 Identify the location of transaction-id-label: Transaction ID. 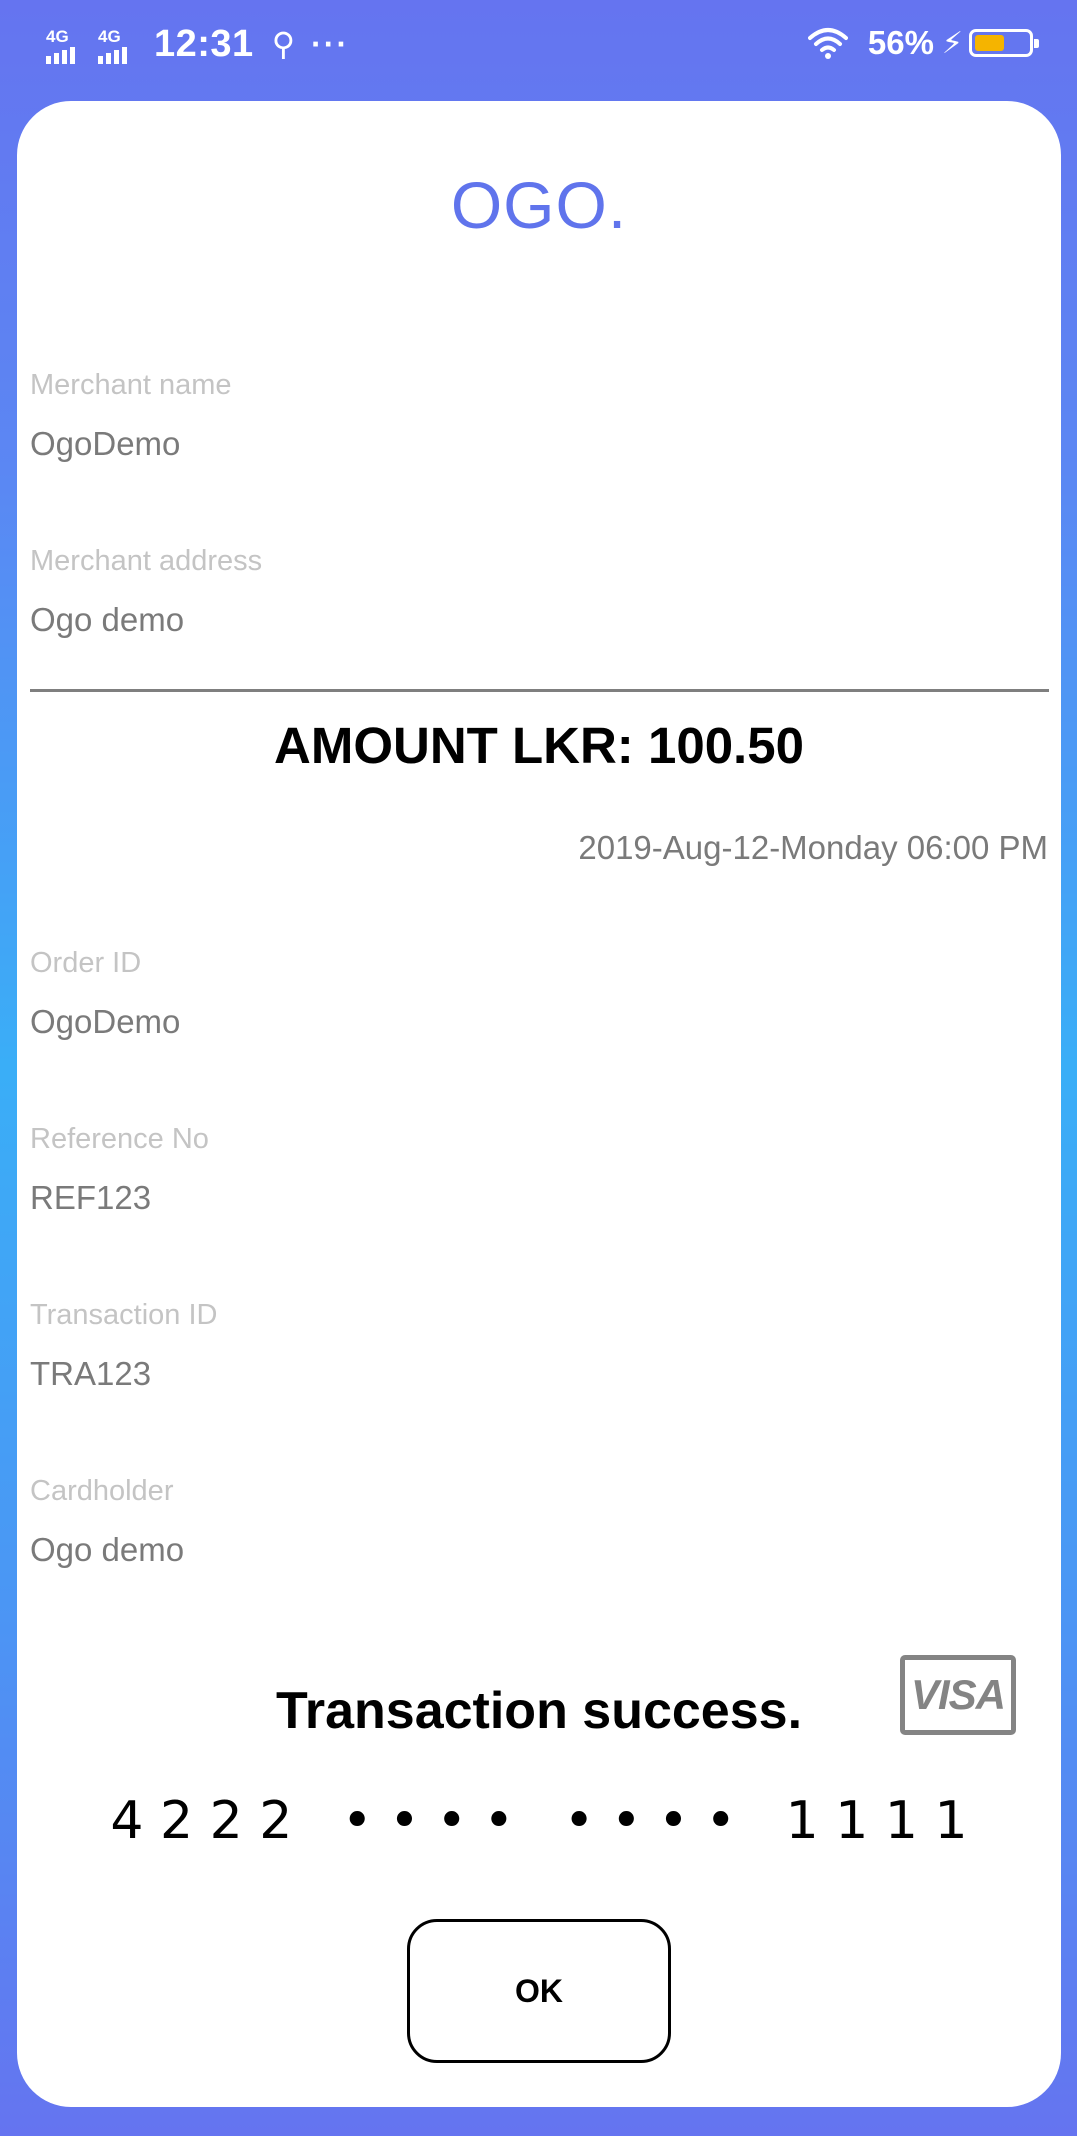
(124, 1315).